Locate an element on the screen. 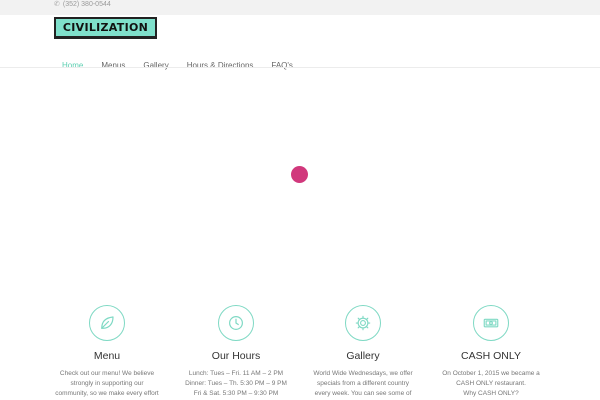  feature-desc-line: strongly in supporting our is located at coordinates (107, 383).